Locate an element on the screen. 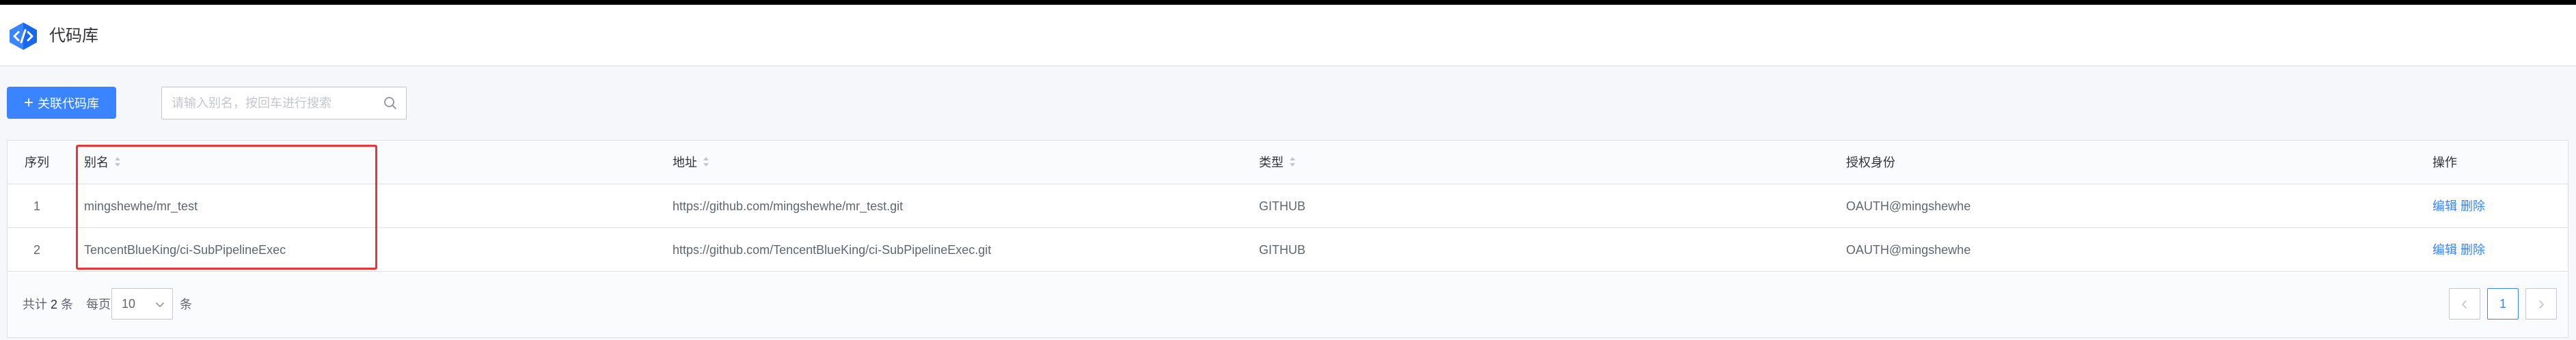  total-suffix: 条 is located at coordinates (68, 304).